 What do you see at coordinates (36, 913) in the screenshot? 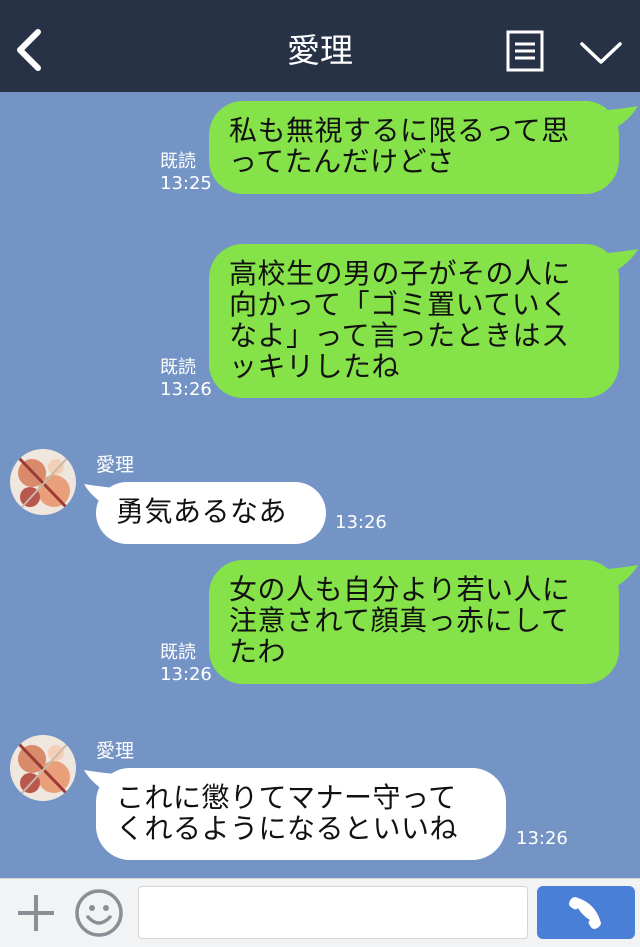
I see `plus-icon` at bounding box center [36, 913].